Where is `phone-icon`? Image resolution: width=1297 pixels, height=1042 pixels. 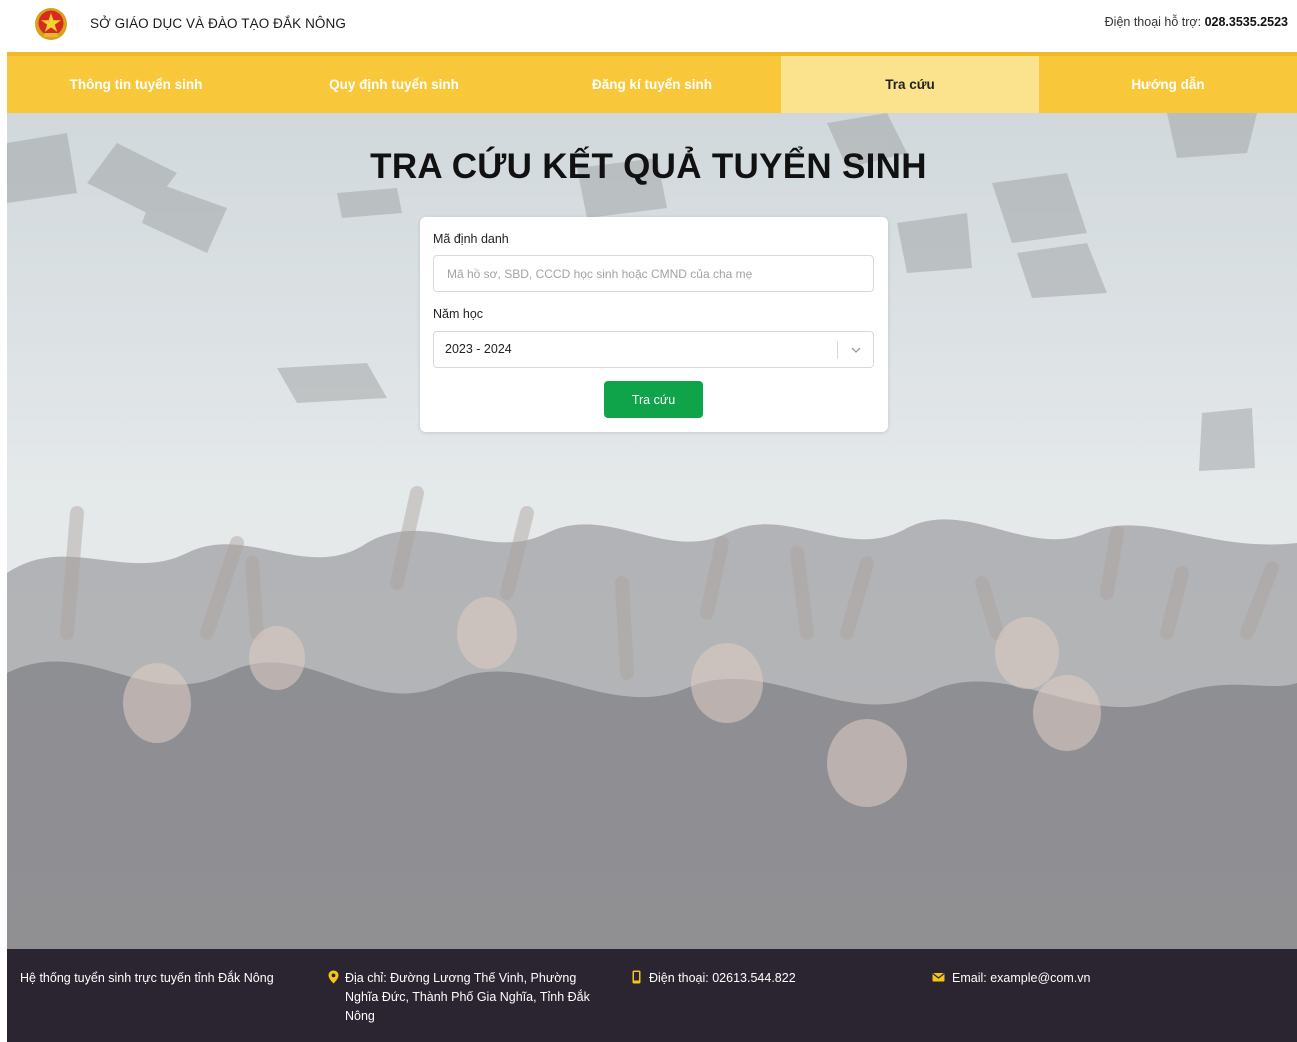
phone-icon is located at coordinates (636, 977).